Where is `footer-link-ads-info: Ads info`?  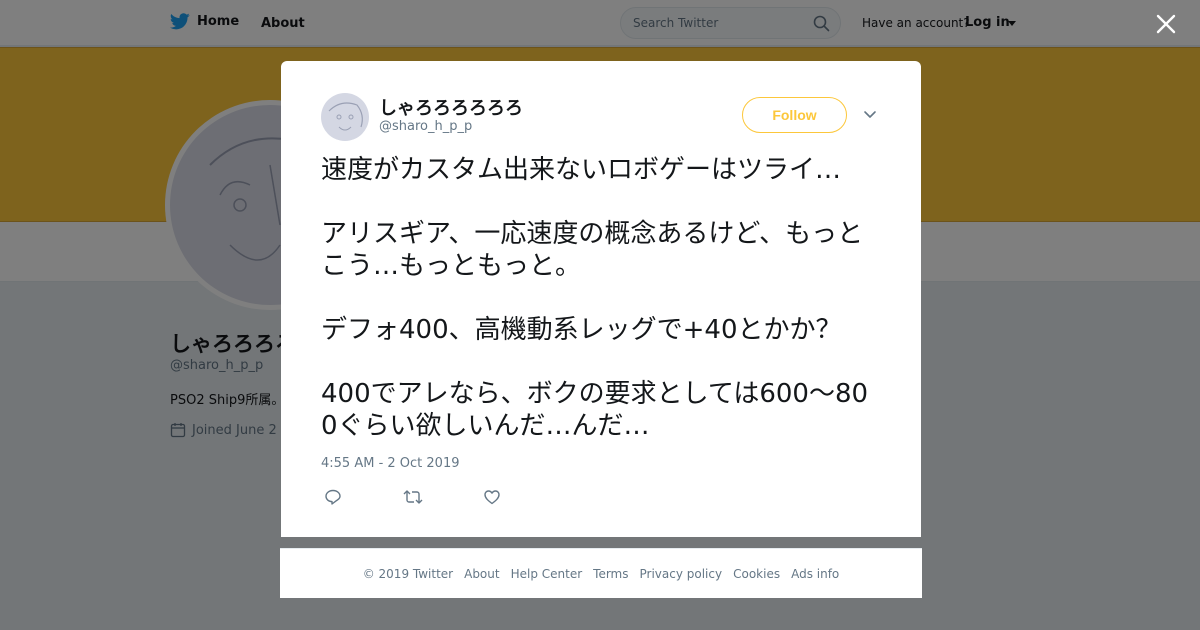
footer-link-ads-info: Ads info is located at coordinates (815, 574).